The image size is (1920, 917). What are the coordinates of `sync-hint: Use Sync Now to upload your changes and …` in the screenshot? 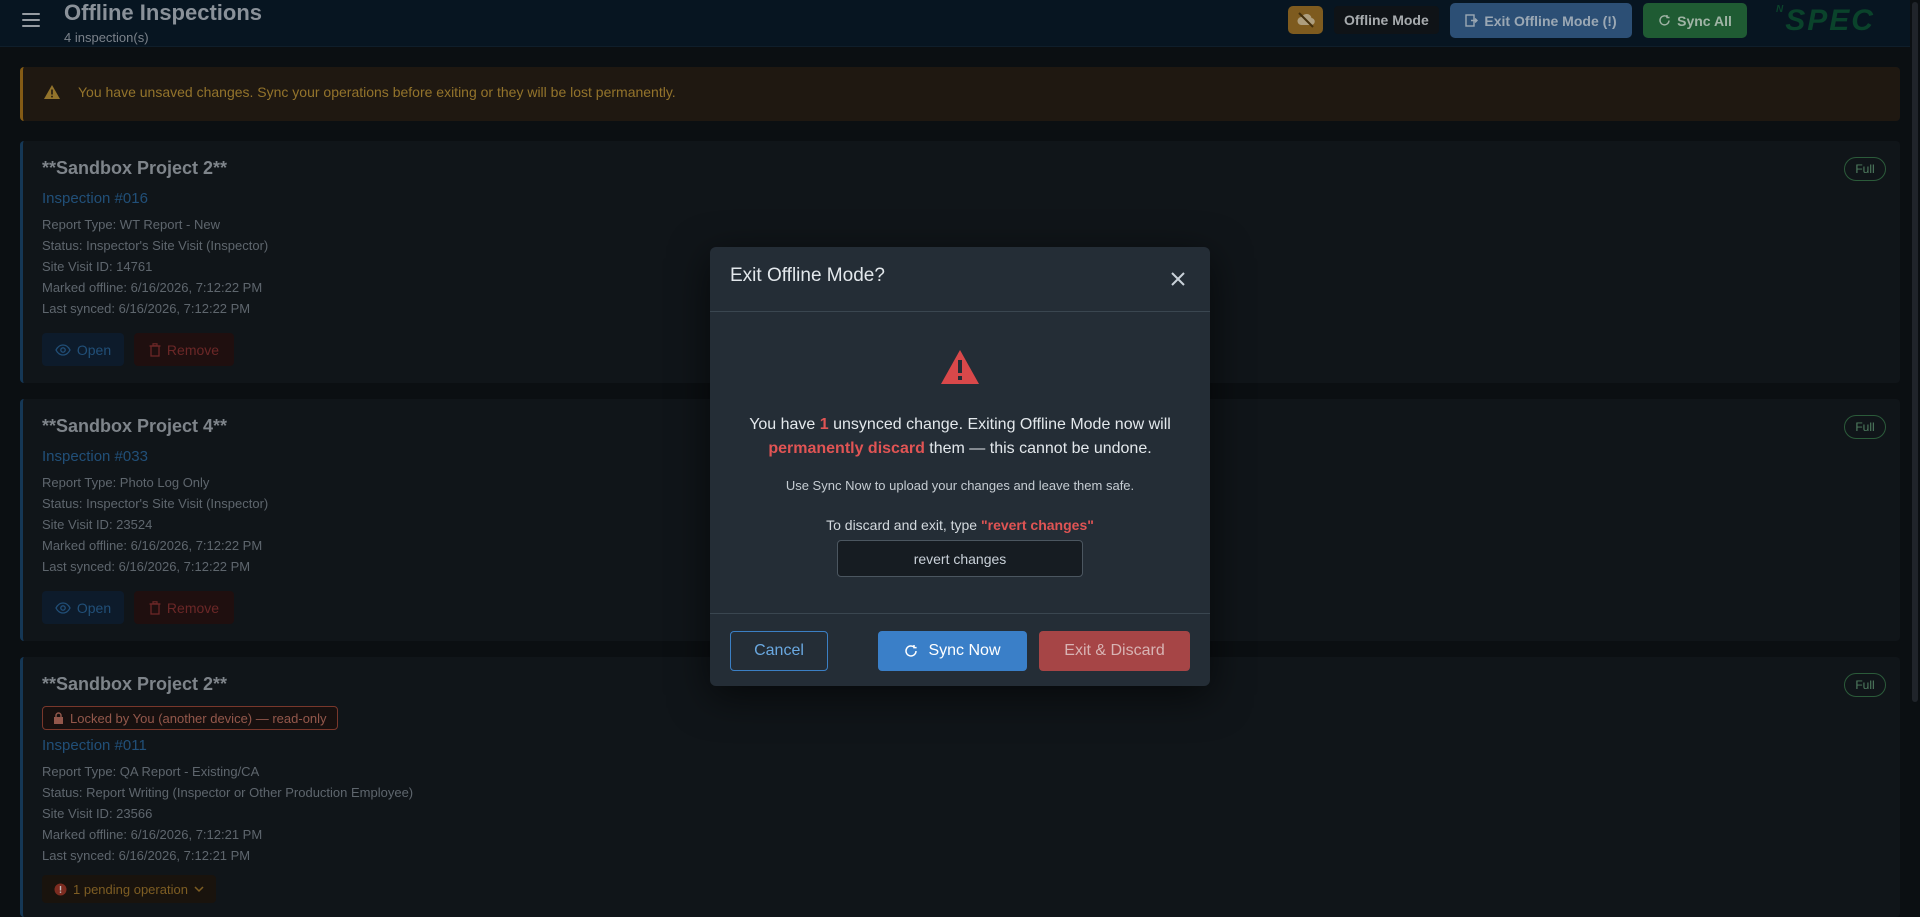 It's located at (960, 485).